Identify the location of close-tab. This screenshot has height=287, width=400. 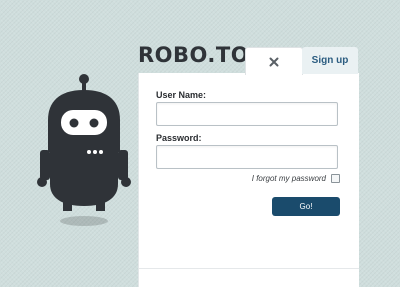
(274, 61).